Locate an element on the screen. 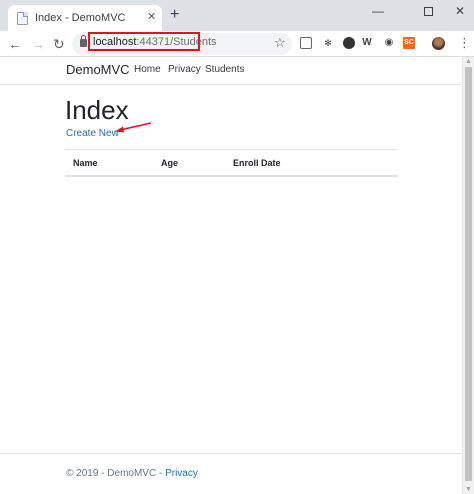  create-new-link: Create New is located at coordinates (92, 133).